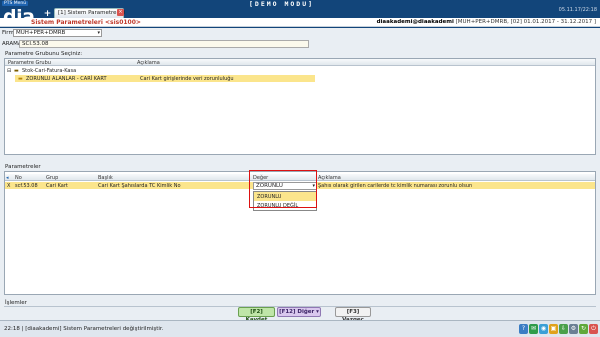 This screenshot has width=600, height=337. Describe the element at coordinates (86, 22) in the screenshot. I see `window-title: Sistem Parametreleri <sis0100>` at that location.